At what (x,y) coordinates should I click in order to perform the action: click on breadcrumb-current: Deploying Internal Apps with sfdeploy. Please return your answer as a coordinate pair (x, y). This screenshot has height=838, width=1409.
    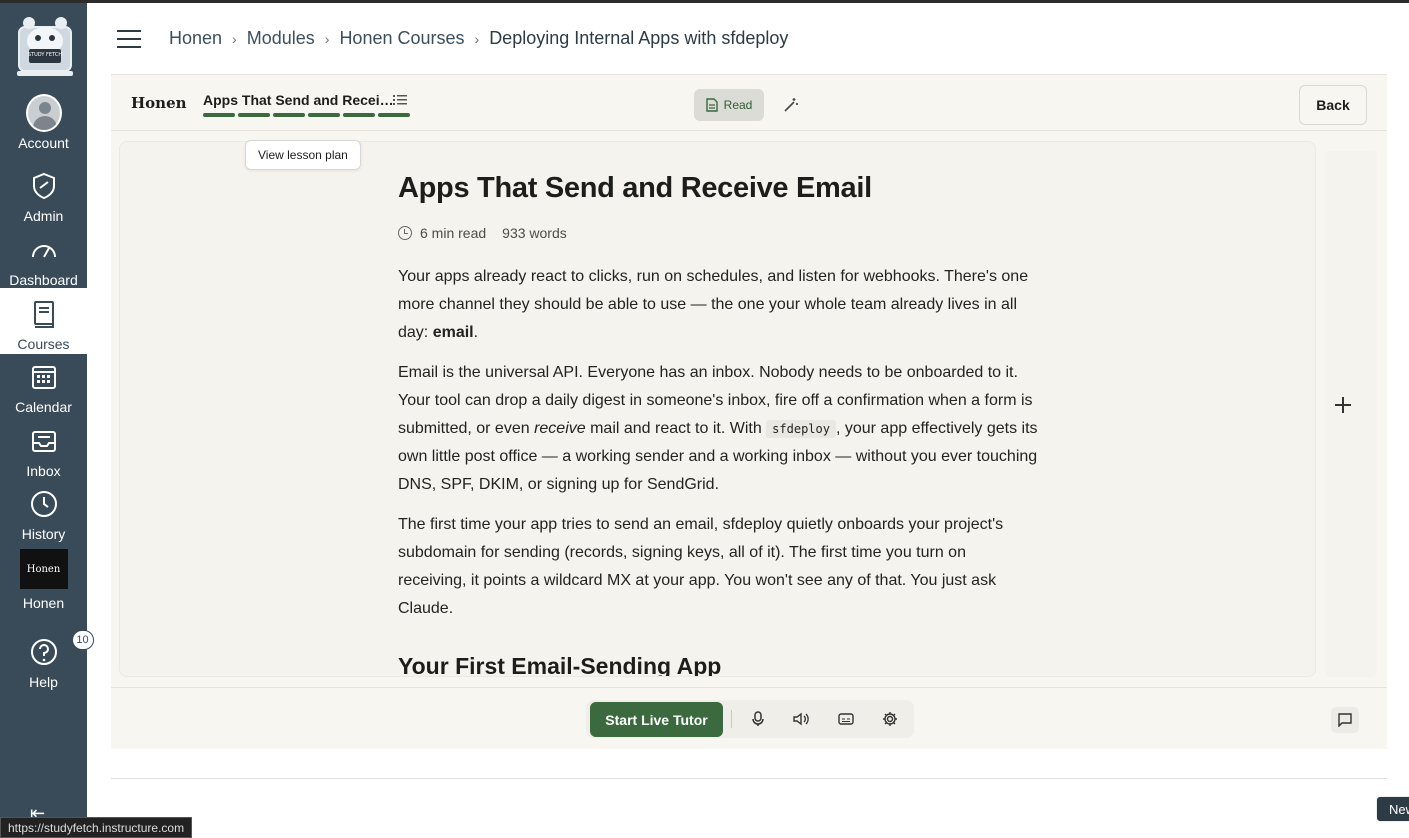
    Looking at the image, I should click on (639, 38).